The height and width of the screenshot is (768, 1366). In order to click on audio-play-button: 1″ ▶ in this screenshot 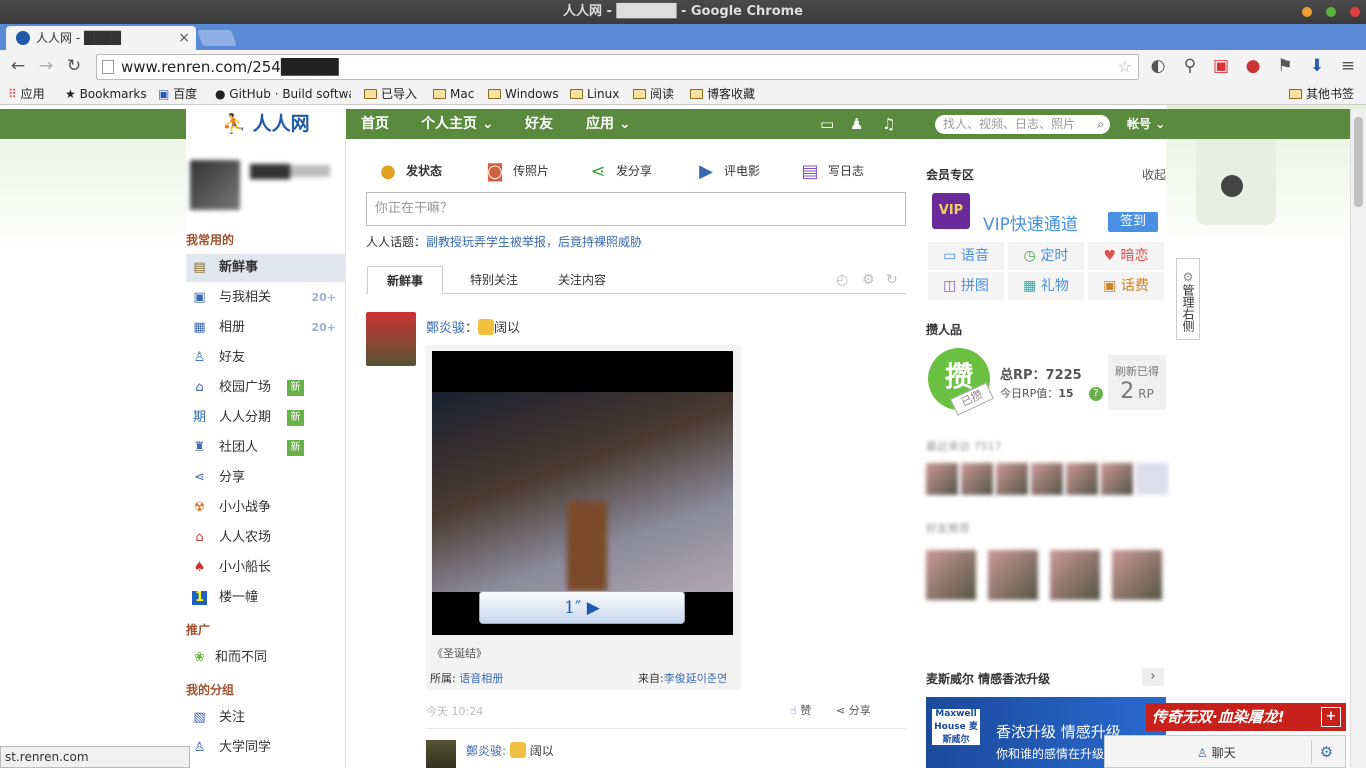, I will do `click(582, 607)`.